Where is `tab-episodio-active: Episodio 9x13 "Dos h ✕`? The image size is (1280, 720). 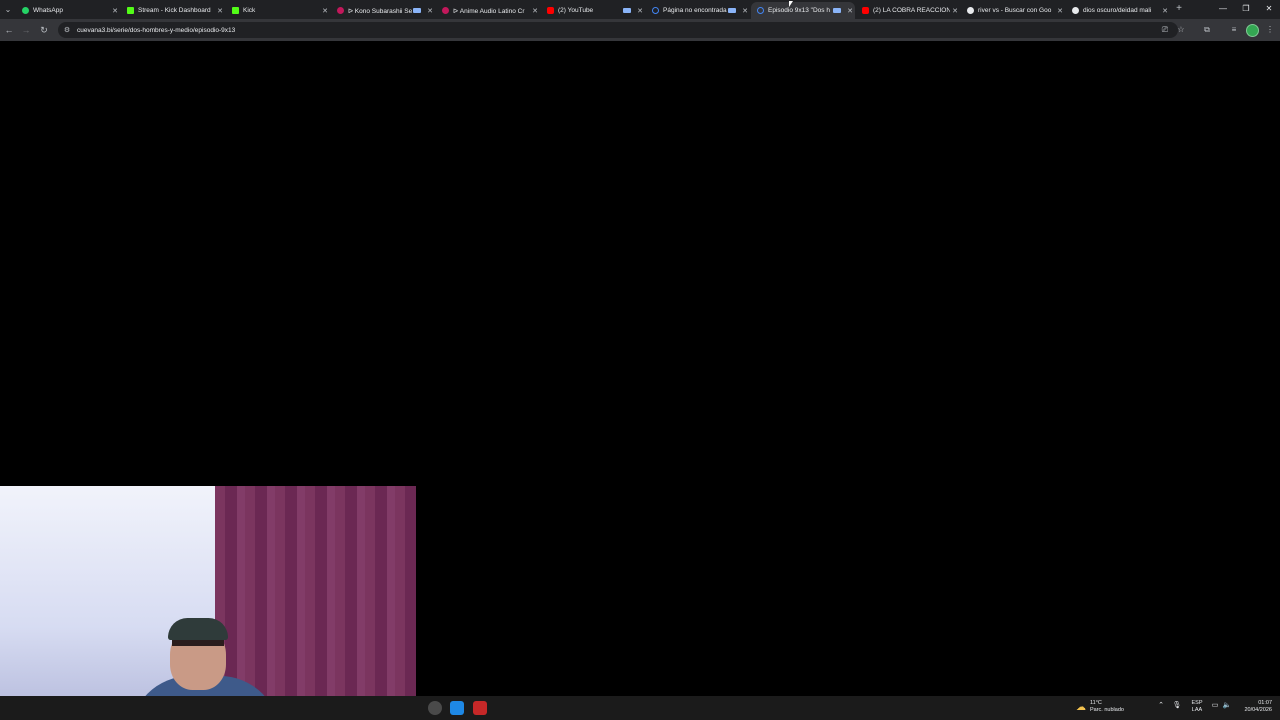 tab-episodio-active: Episodio 9x13 "Dos h ✕ is located at coordinates (803, 10).